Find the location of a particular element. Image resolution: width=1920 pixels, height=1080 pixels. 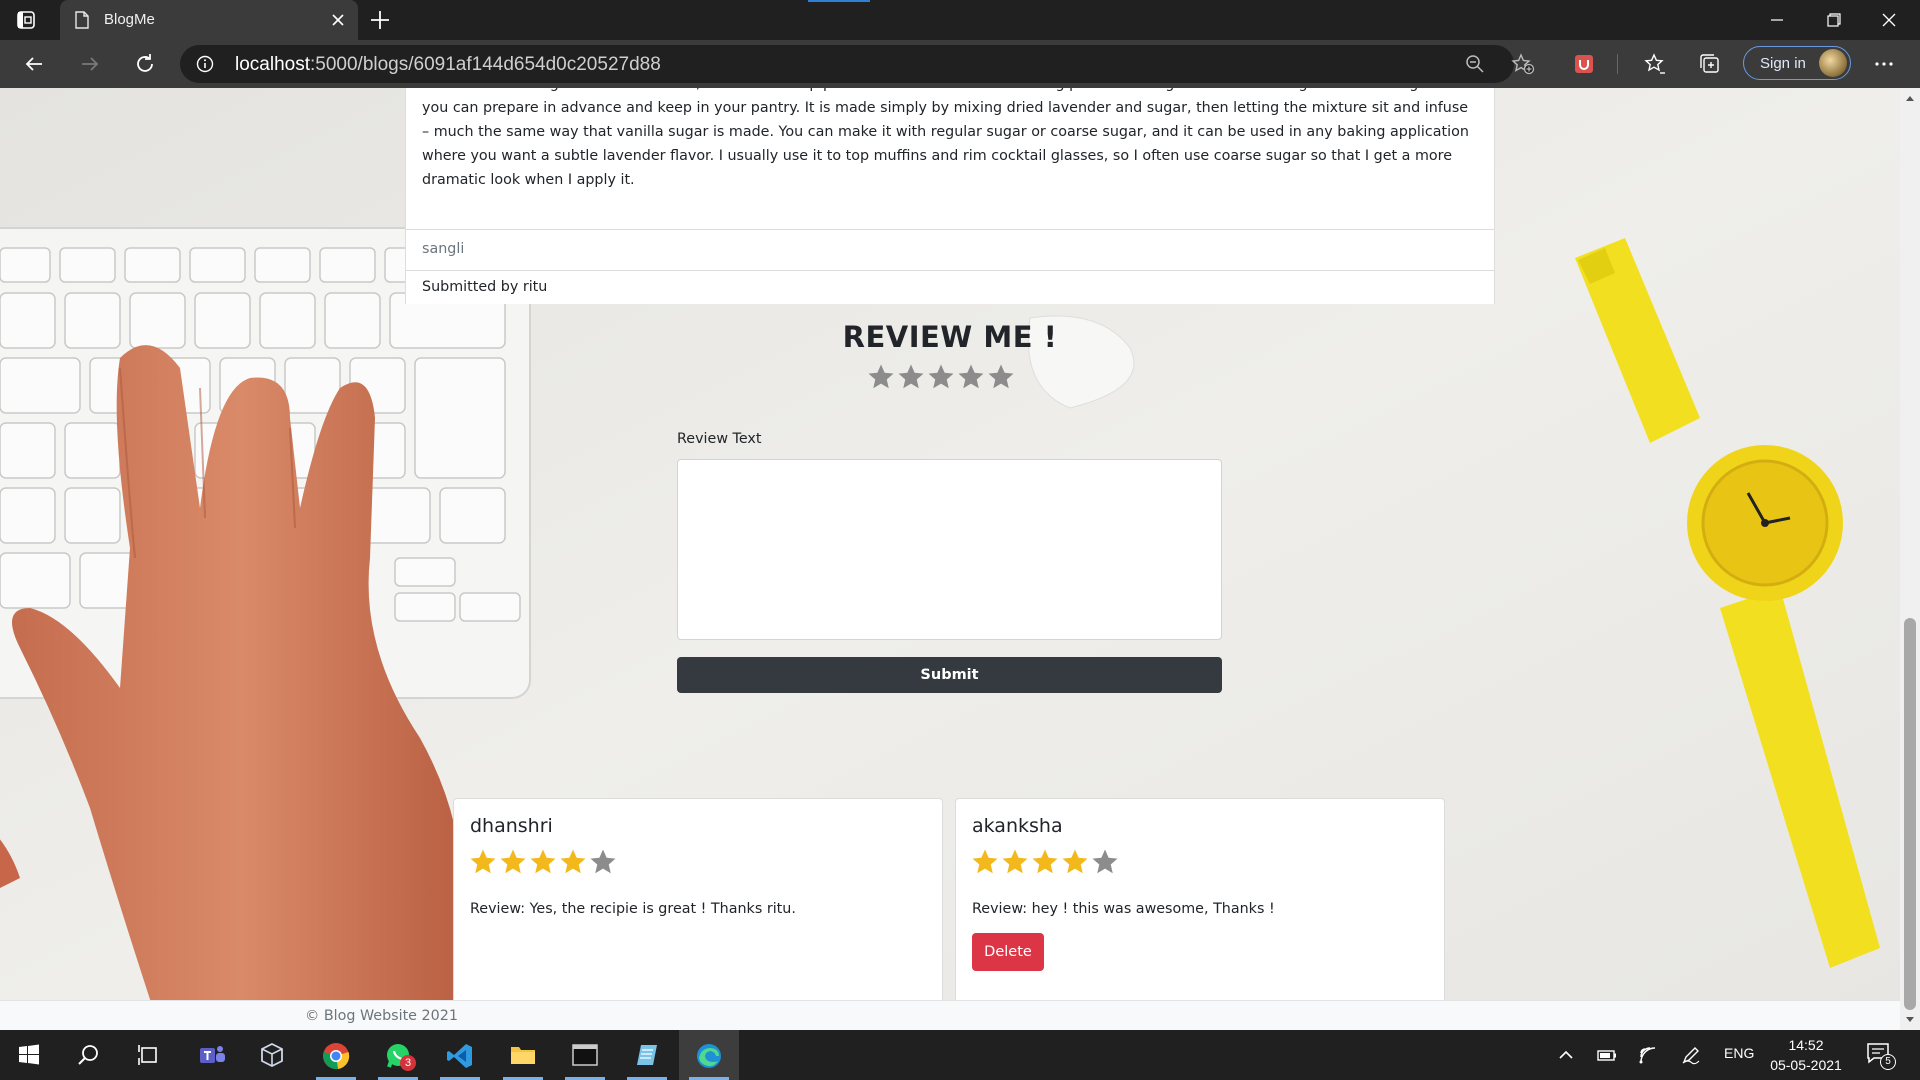

more-options-icon is located at coordinates (1884, 64).